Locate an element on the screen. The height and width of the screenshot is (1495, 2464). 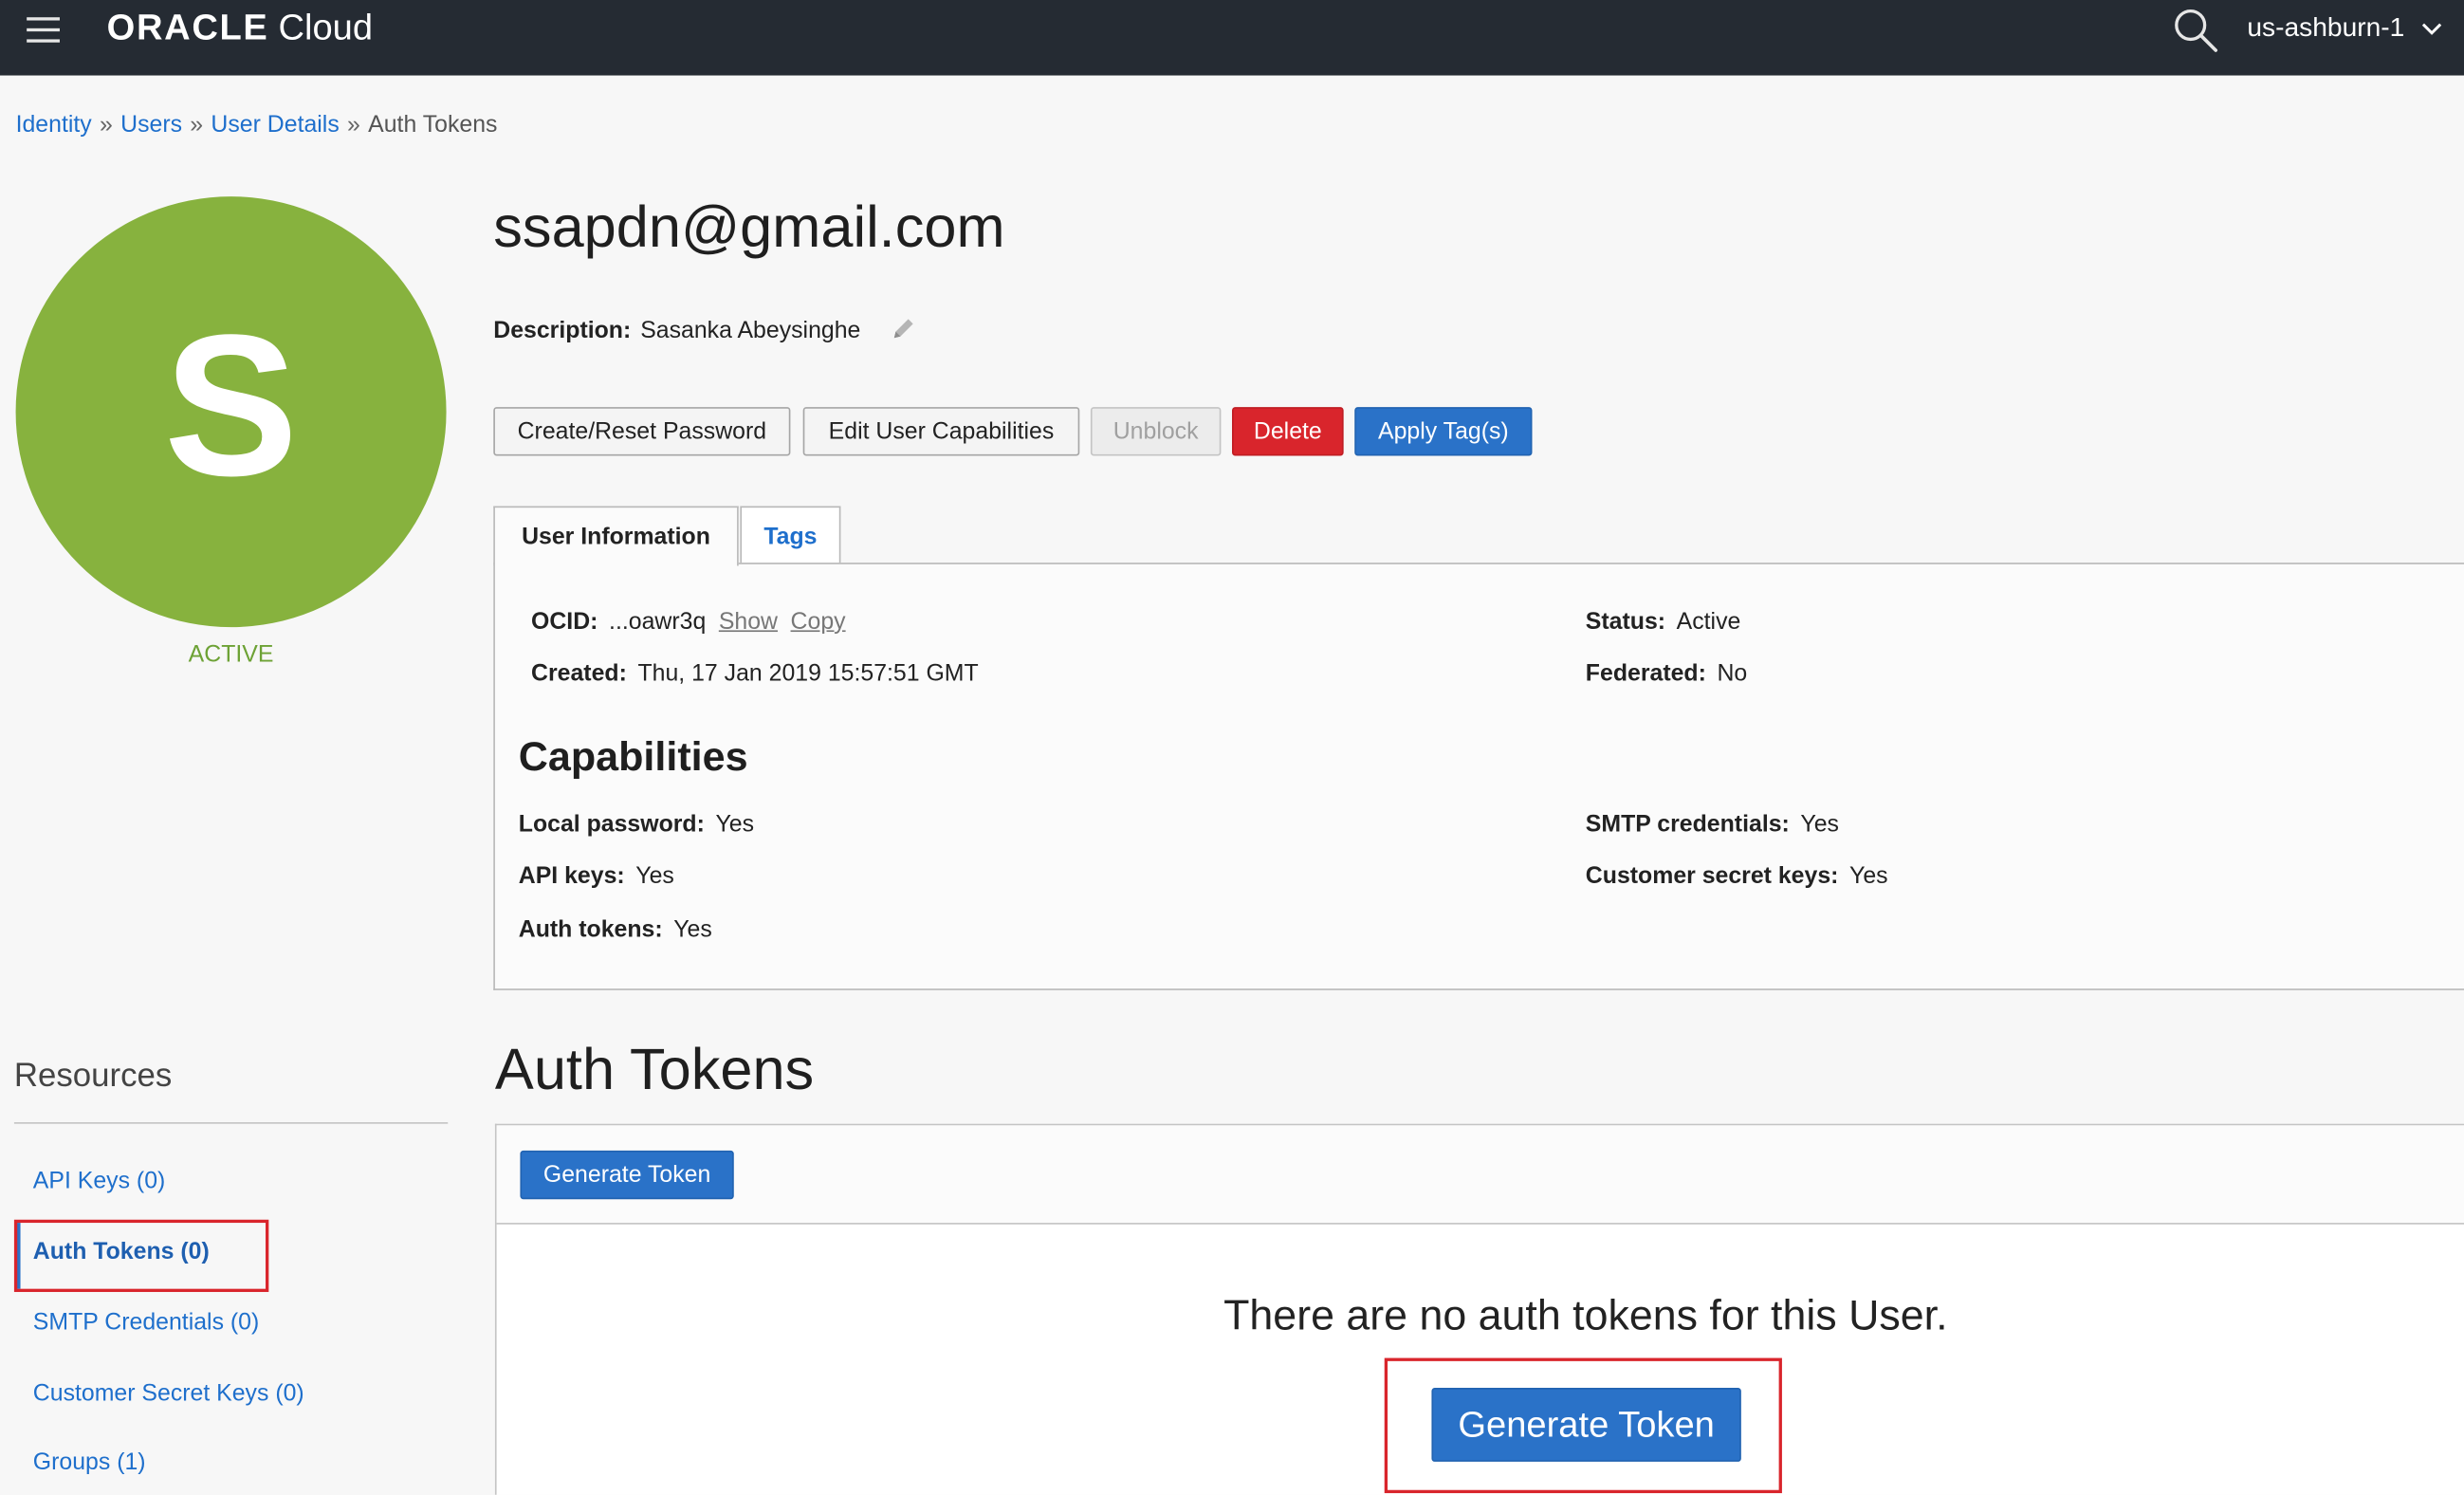
logo-brand: ORACLE is located at coordinates (187, 27).